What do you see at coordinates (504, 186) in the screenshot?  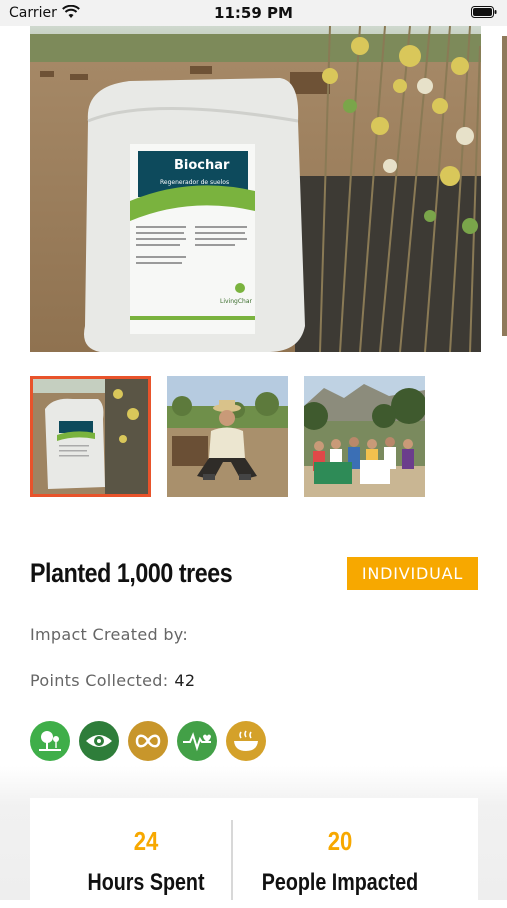 I see `next-image-peek` at bounding box center [504, 186].